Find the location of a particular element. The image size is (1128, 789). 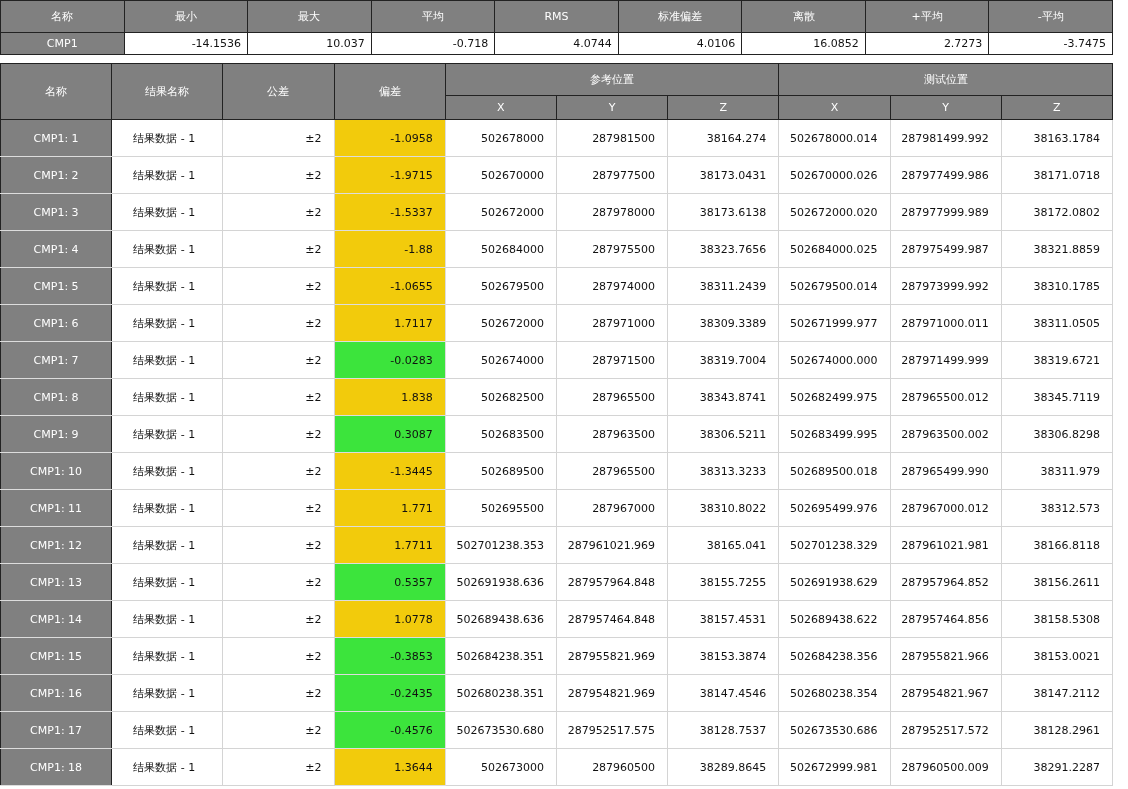

table-cell: 287960500 is located at coordinates (612, 767).